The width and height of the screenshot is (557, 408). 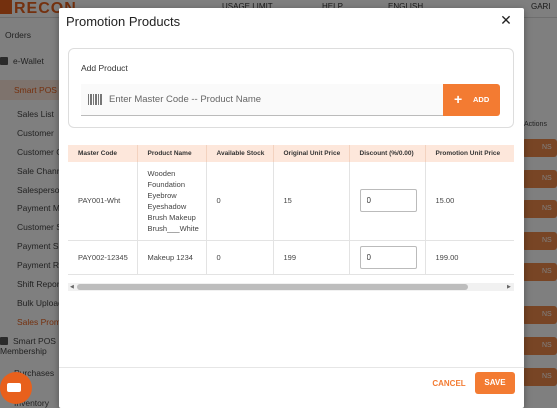 I want to click on column-header: Promotion Unit Price, so click(x=469, y=153).